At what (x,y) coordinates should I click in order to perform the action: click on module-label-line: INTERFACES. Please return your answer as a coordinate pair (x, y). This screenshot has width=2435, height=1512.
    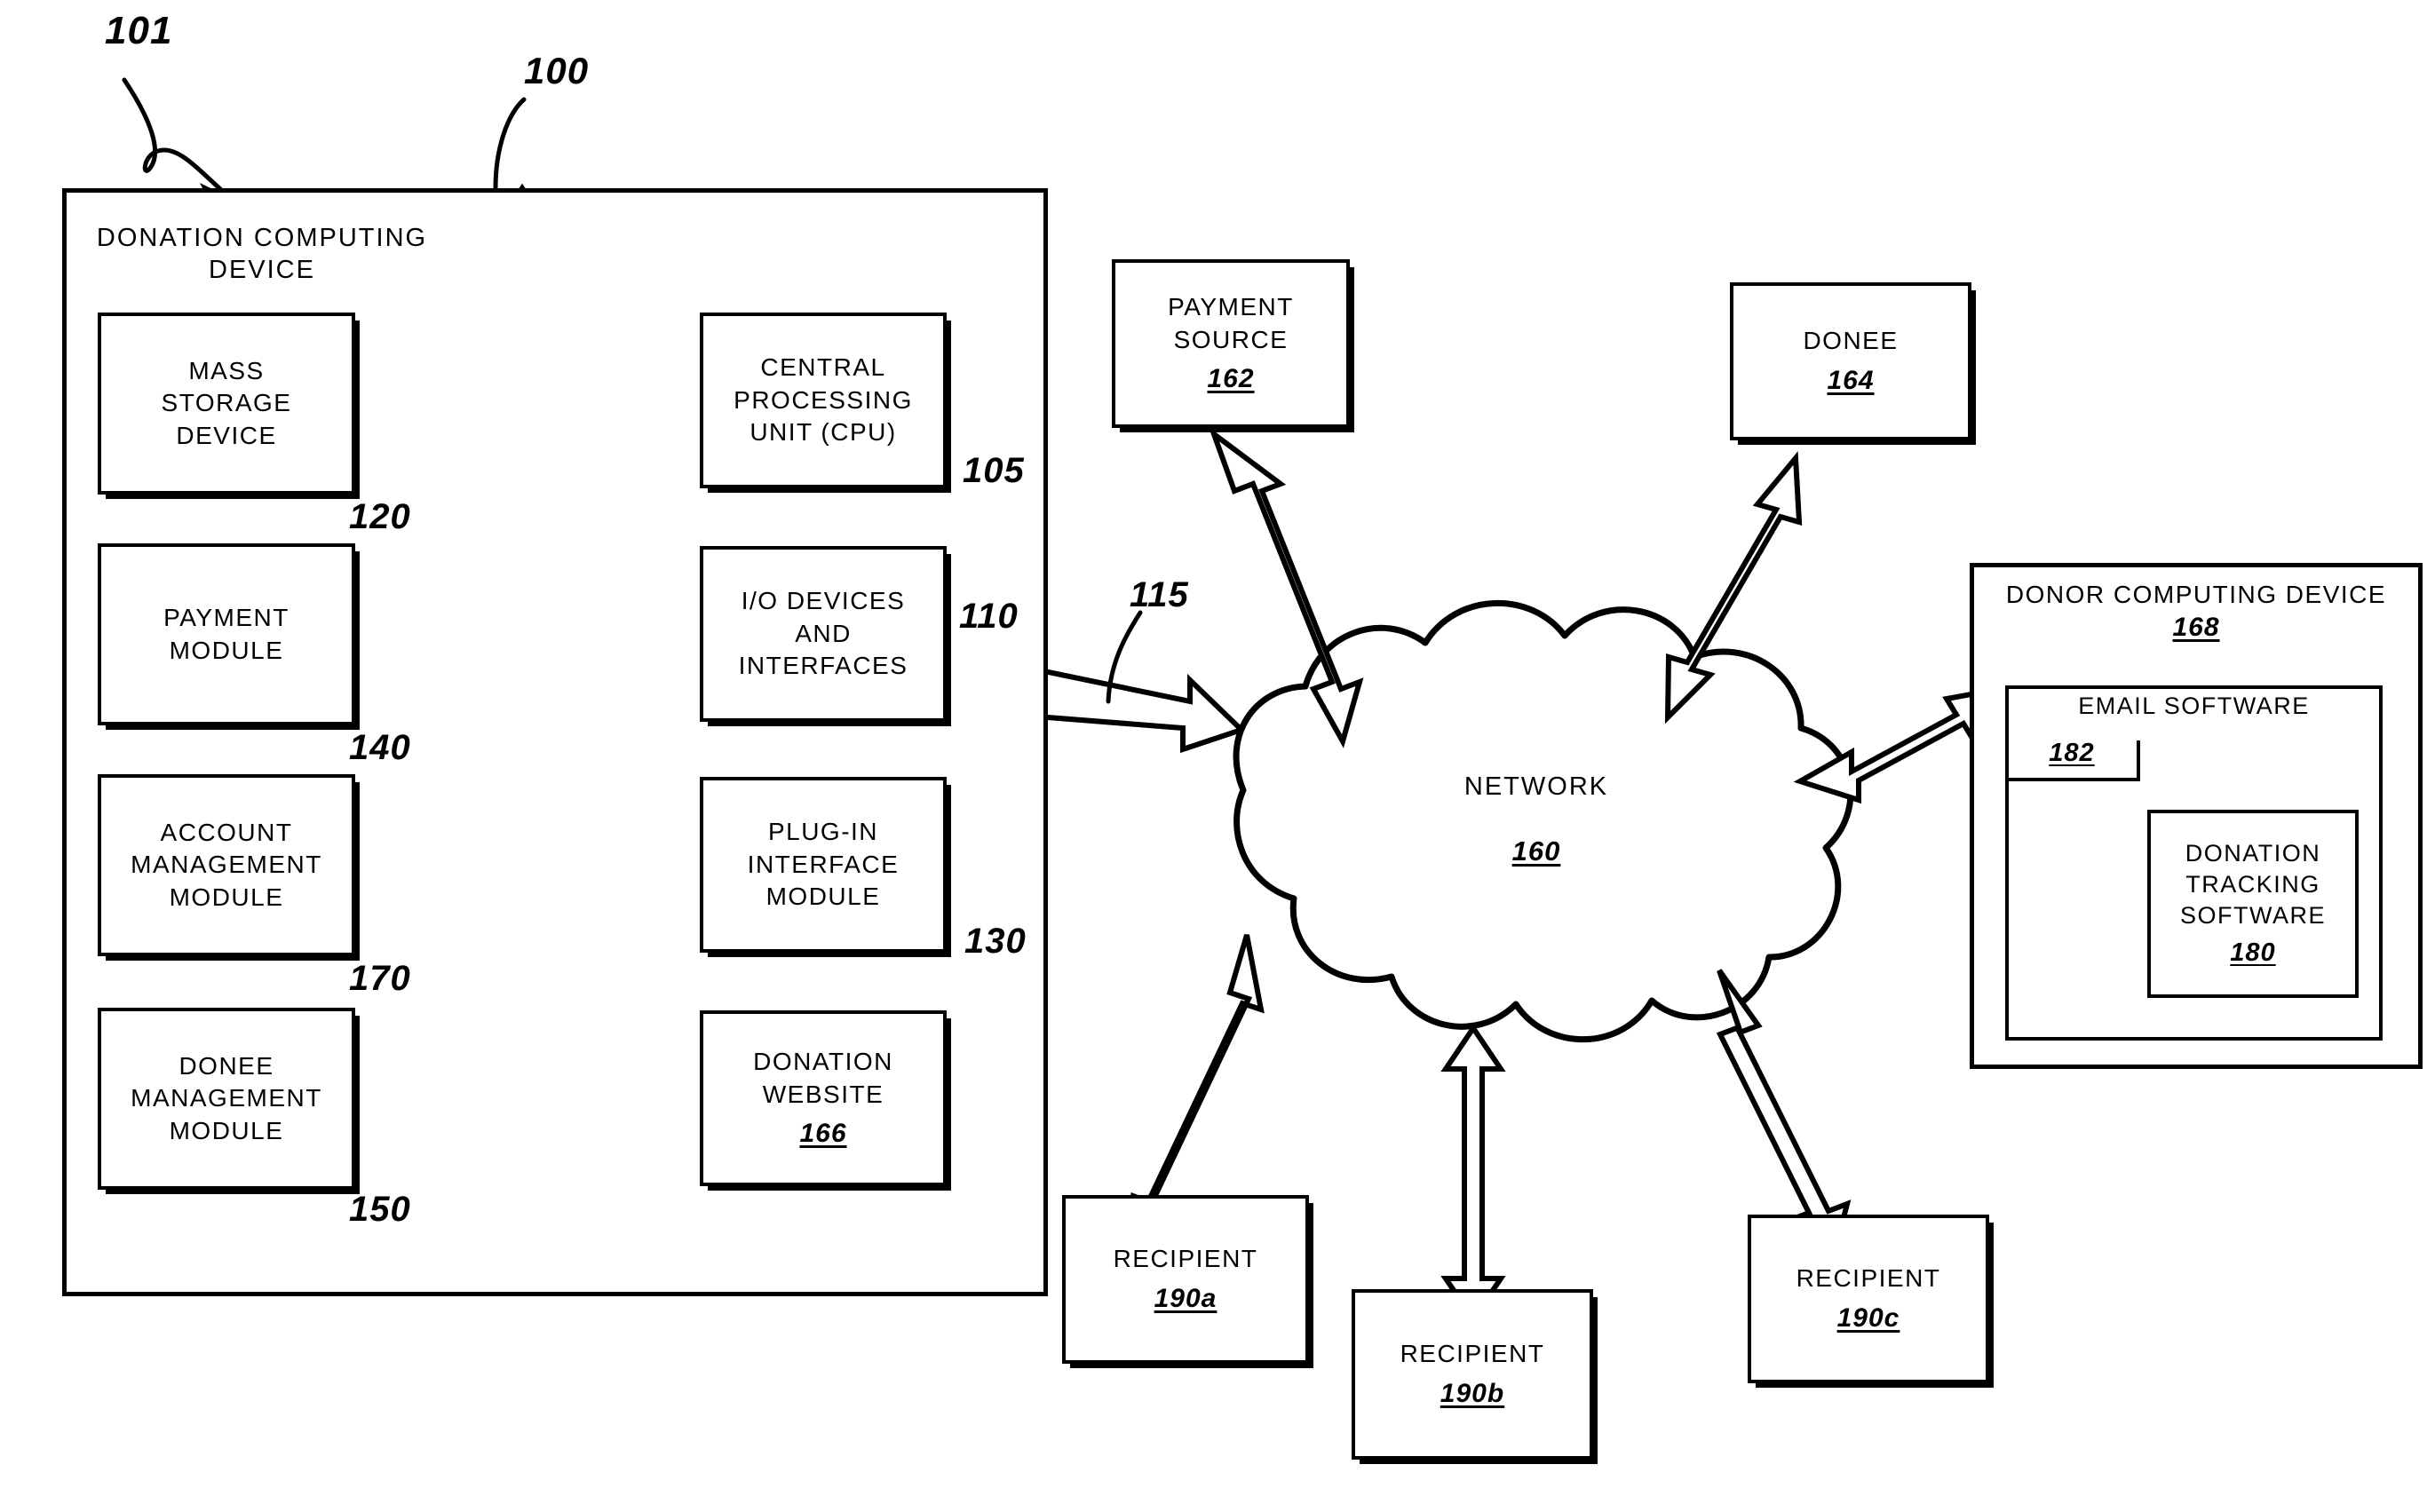
    Looking at the image, I should click on (823, 666).